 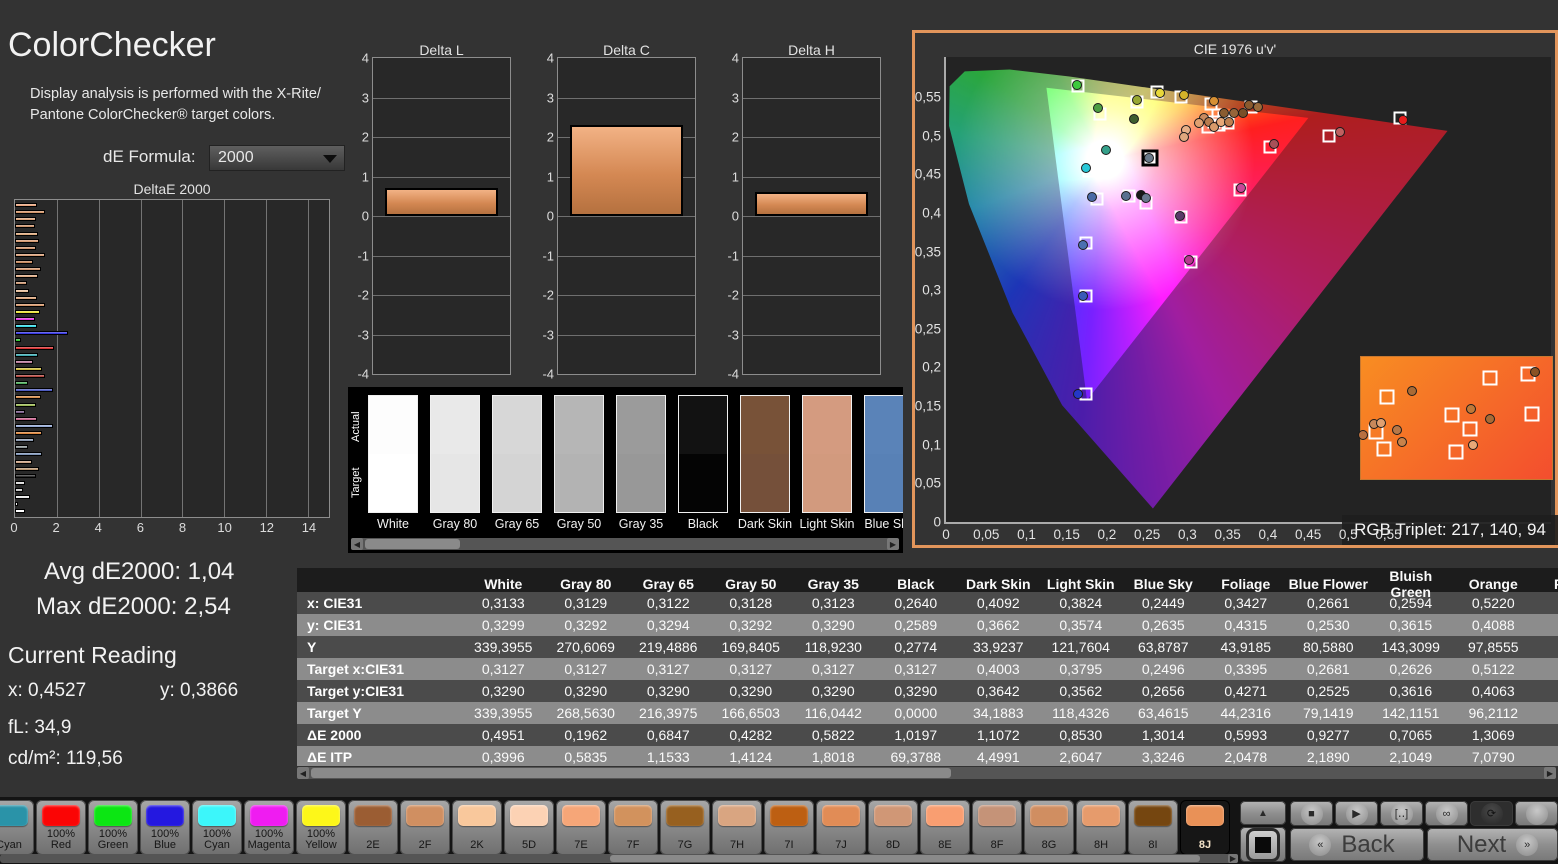 What do you see at coordinates (334, 713) in the screenshot?
I see `row-header: Target Y` at bounding box center [334, 713].